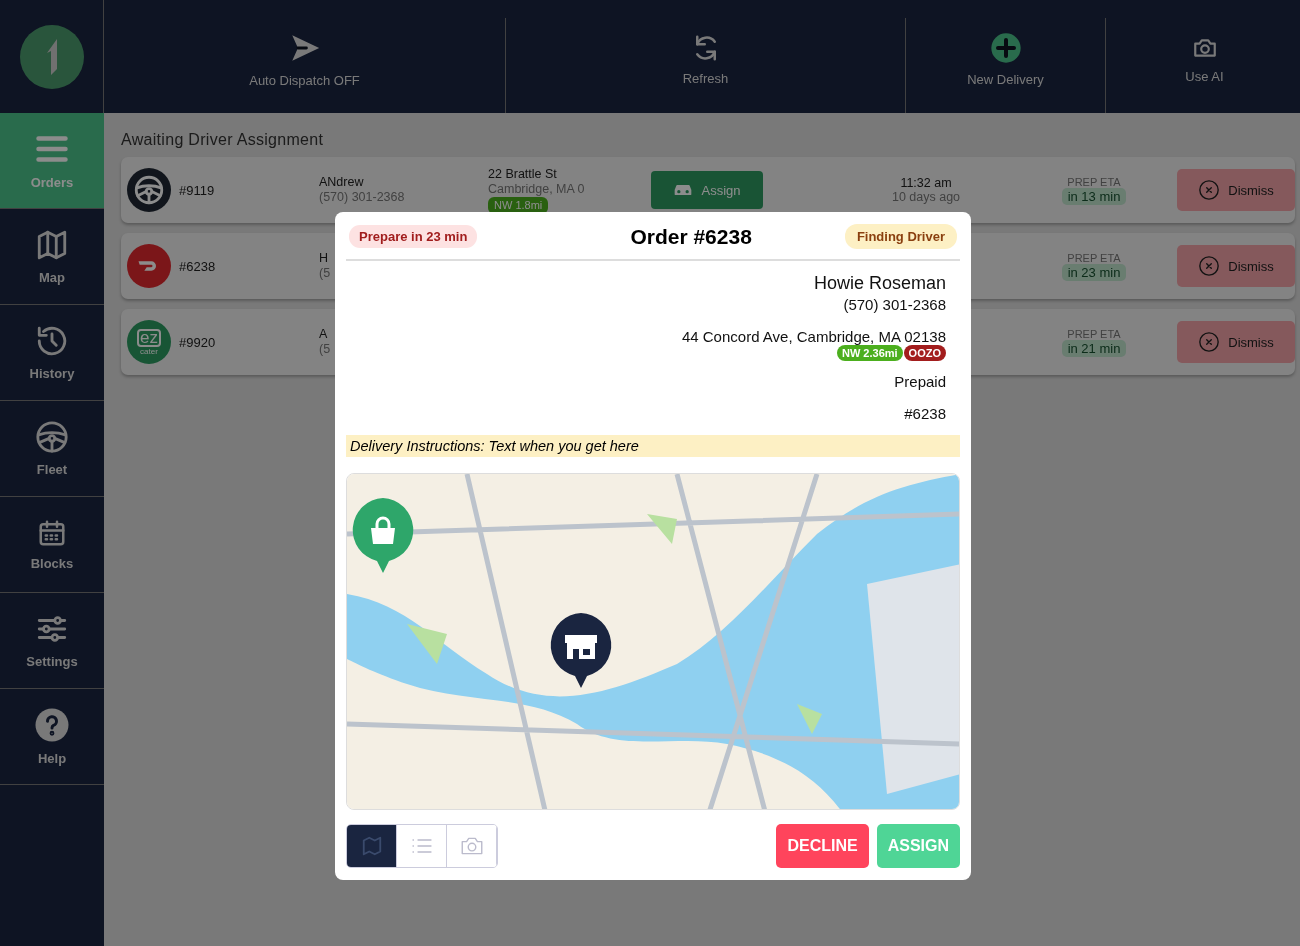  I want to click on customer-name: Howie Roseman, so click(879, 283).